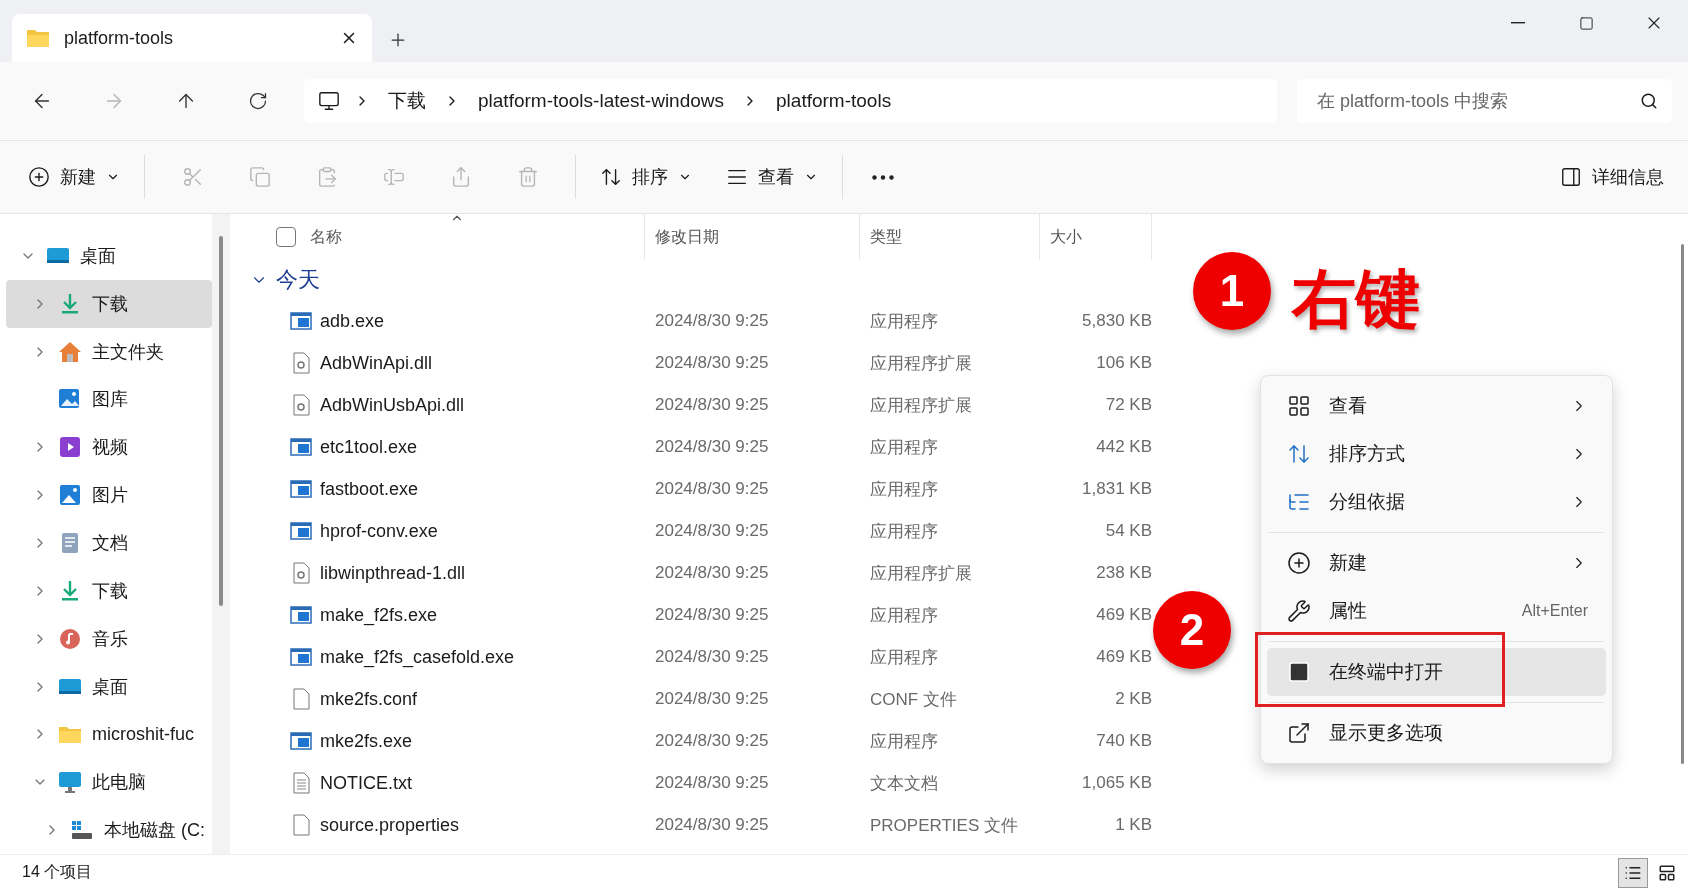 Image resolution: width=1688 pixels, height=890 pixels. Describe the element at coordinates (1123, 615) in the screenshot. I see `size-cell-text: 469 KB` at that location.